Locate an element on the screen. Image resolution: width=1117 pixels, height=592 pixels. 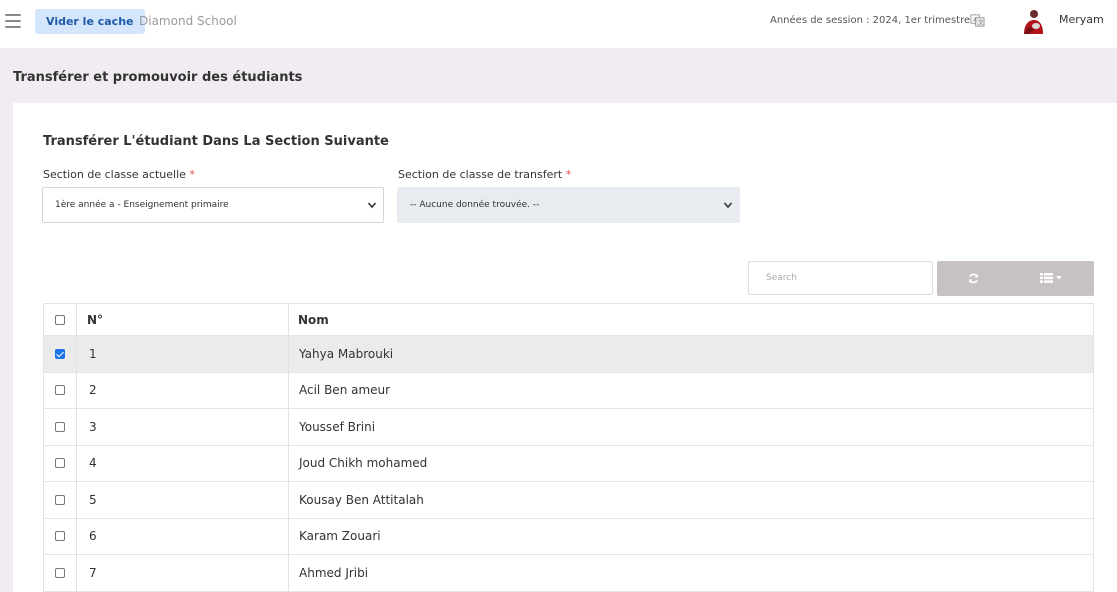
row-number: 5 is located at coordinates (93, 499).